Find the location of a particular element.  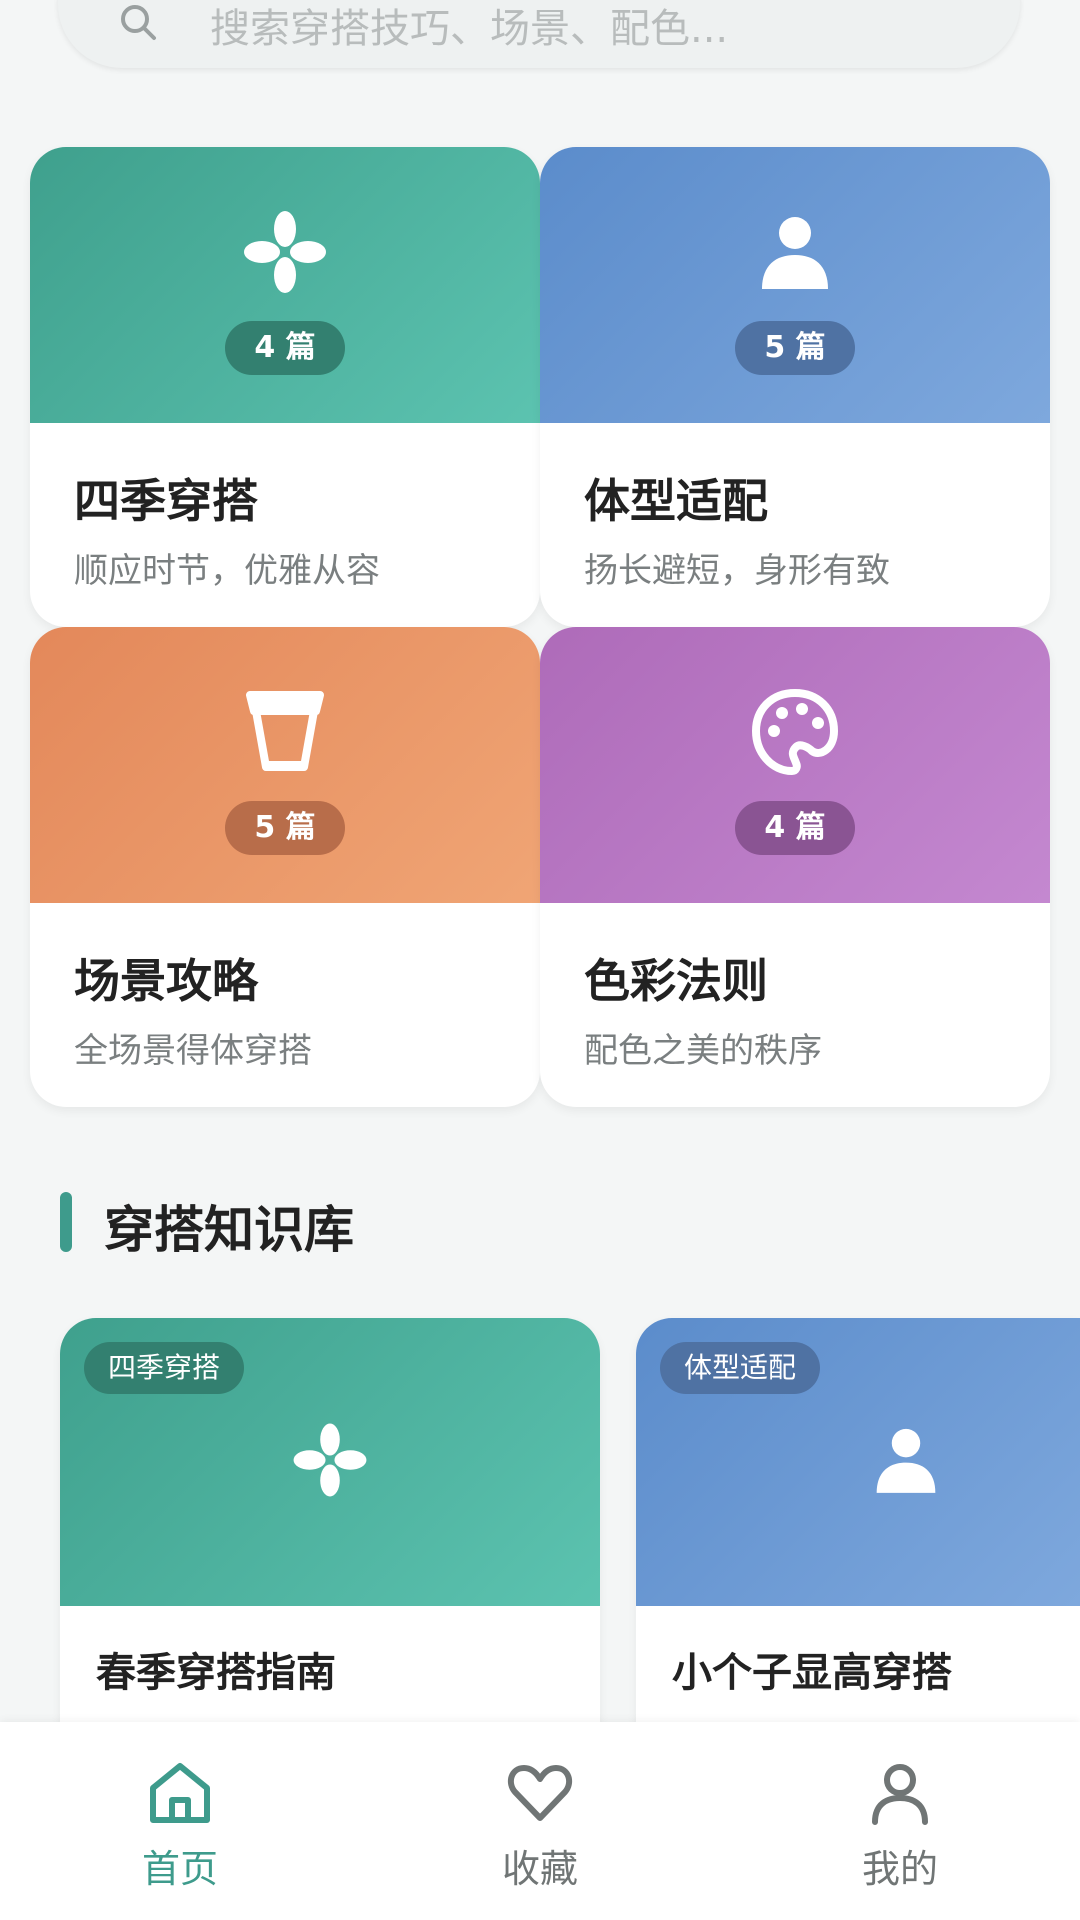

category-subtitle: 全场景得体穿搭 is located at coordinates (193, 1051).